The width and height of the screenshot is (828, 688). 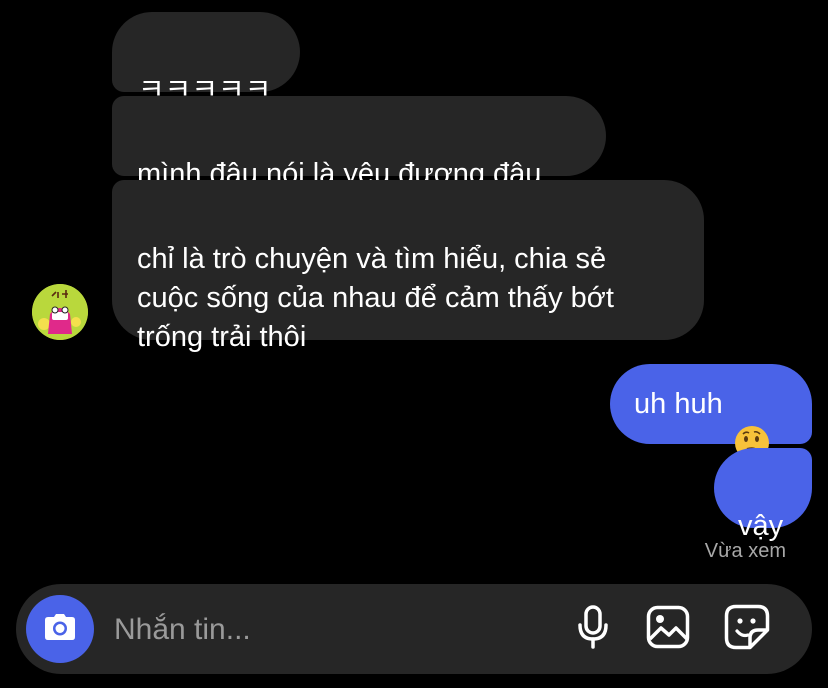 What do you see at coordinates (678, 403) in the screenshot?
I see `message-text: uh huh` at bounding box center [678, 403].